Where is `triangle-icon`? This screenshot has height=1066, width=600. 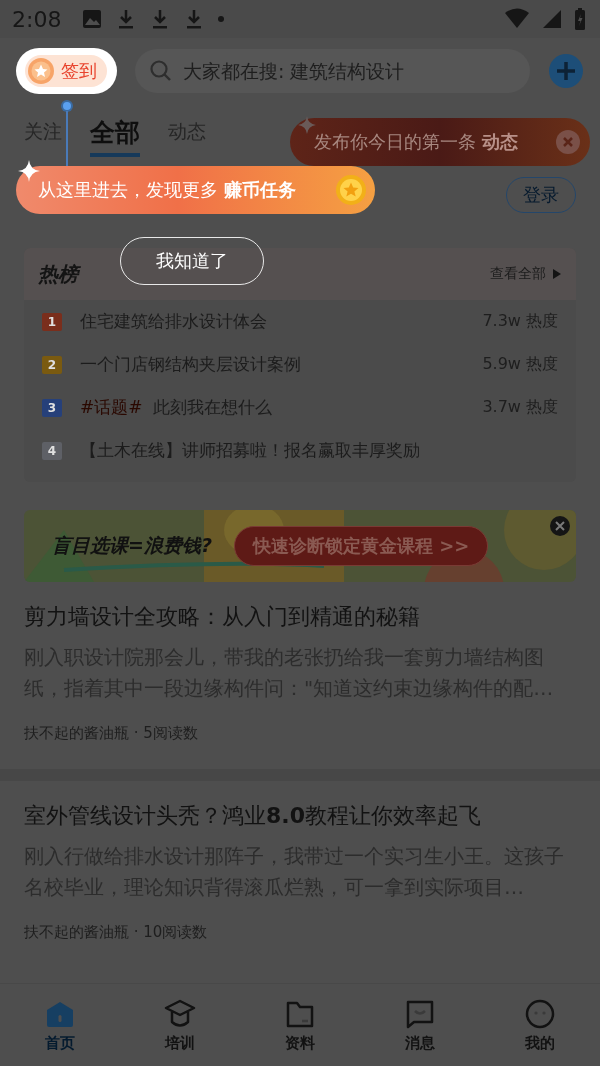 triangle-icon is located at coordinates (557, 274).